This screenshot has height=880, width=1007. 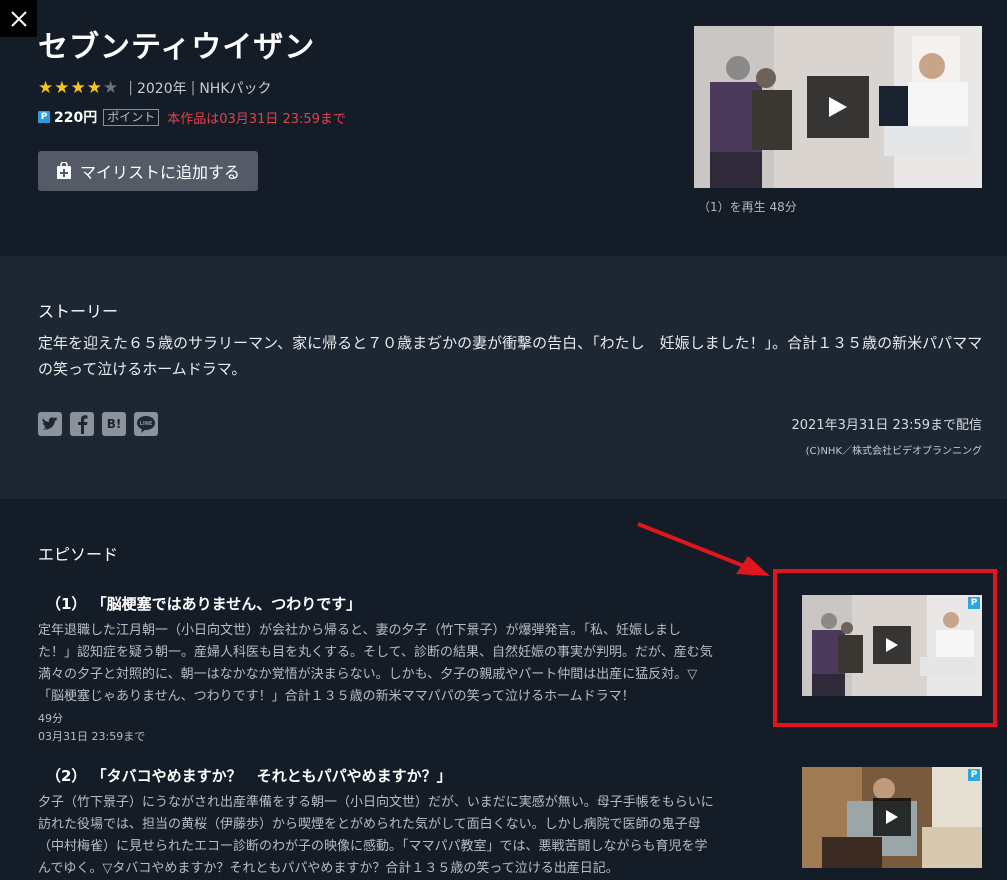 I want to click on close-button, so click(x=18, y=18).